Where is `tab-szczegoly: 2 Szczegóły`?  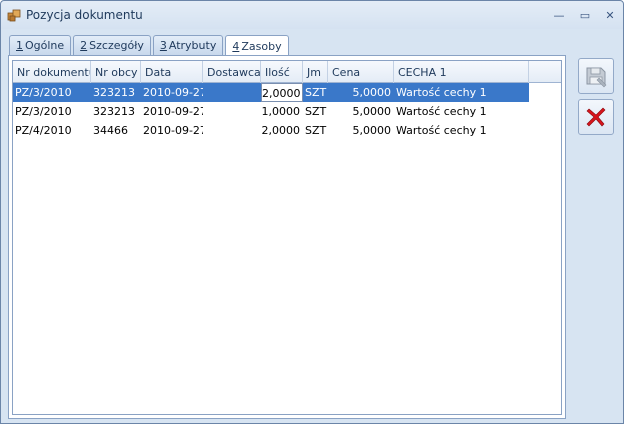 tab-szczegoly: 2 Szczegóły is located at coordinates (112, 45).